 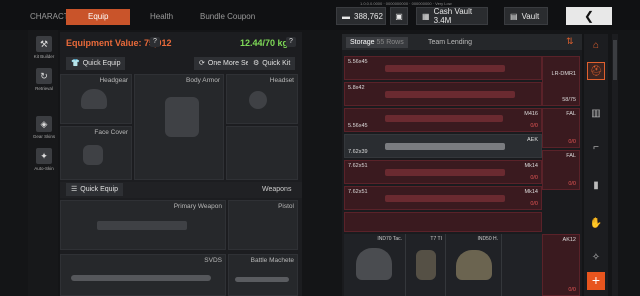 What do you see at coordinates (263, 275) in the screenshot?
I see `melee-slot: Battle Machete` at bounding box center [263, 275].